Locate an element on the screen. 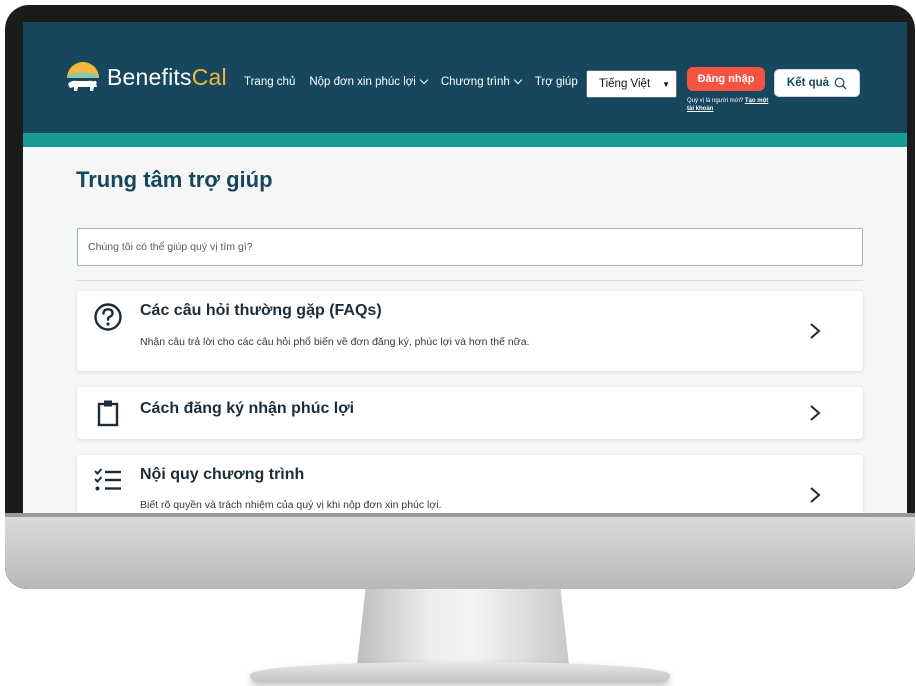 The image size is (916, 686). how-to-apply-card: Cách đăng ký nhận phúc lợi is located at coordinates (470, 413).